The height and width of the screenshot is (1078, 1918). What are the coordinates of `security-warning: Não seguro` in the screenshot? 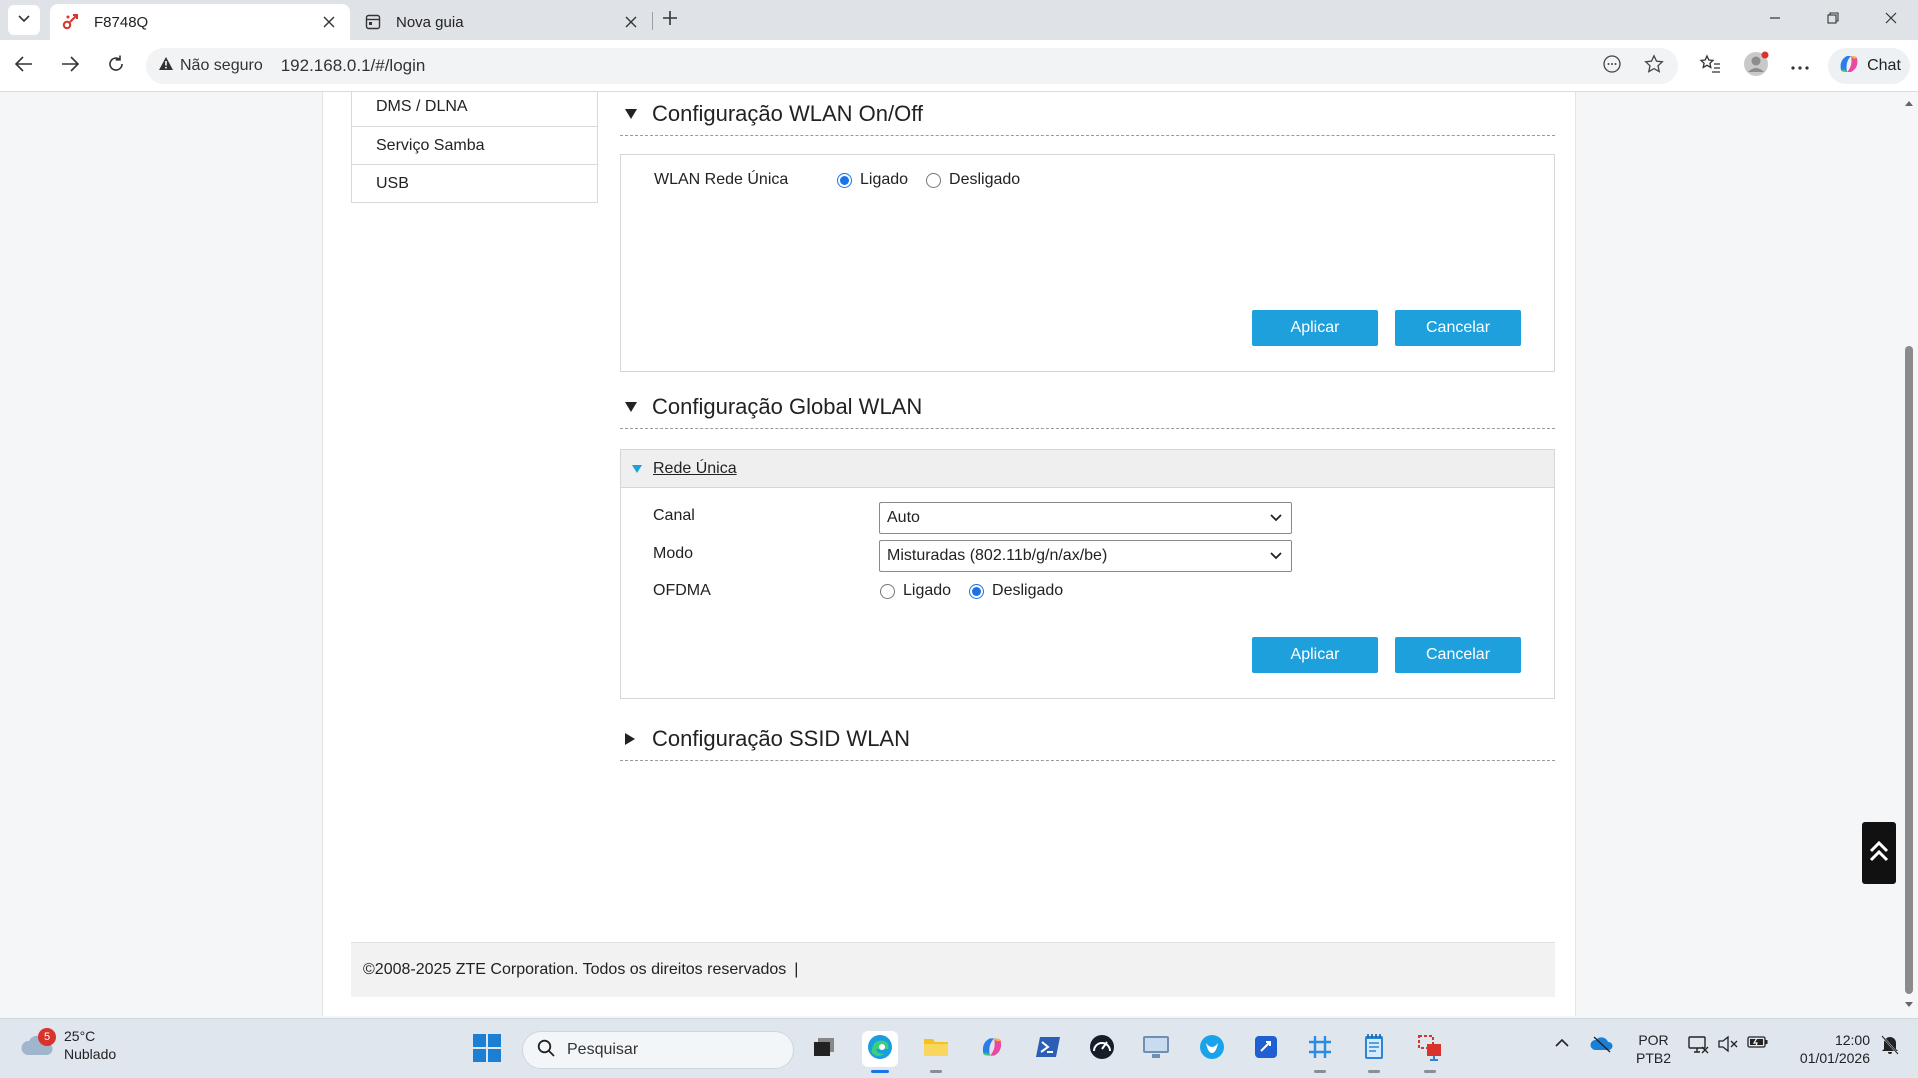 It's located at (210, 66).